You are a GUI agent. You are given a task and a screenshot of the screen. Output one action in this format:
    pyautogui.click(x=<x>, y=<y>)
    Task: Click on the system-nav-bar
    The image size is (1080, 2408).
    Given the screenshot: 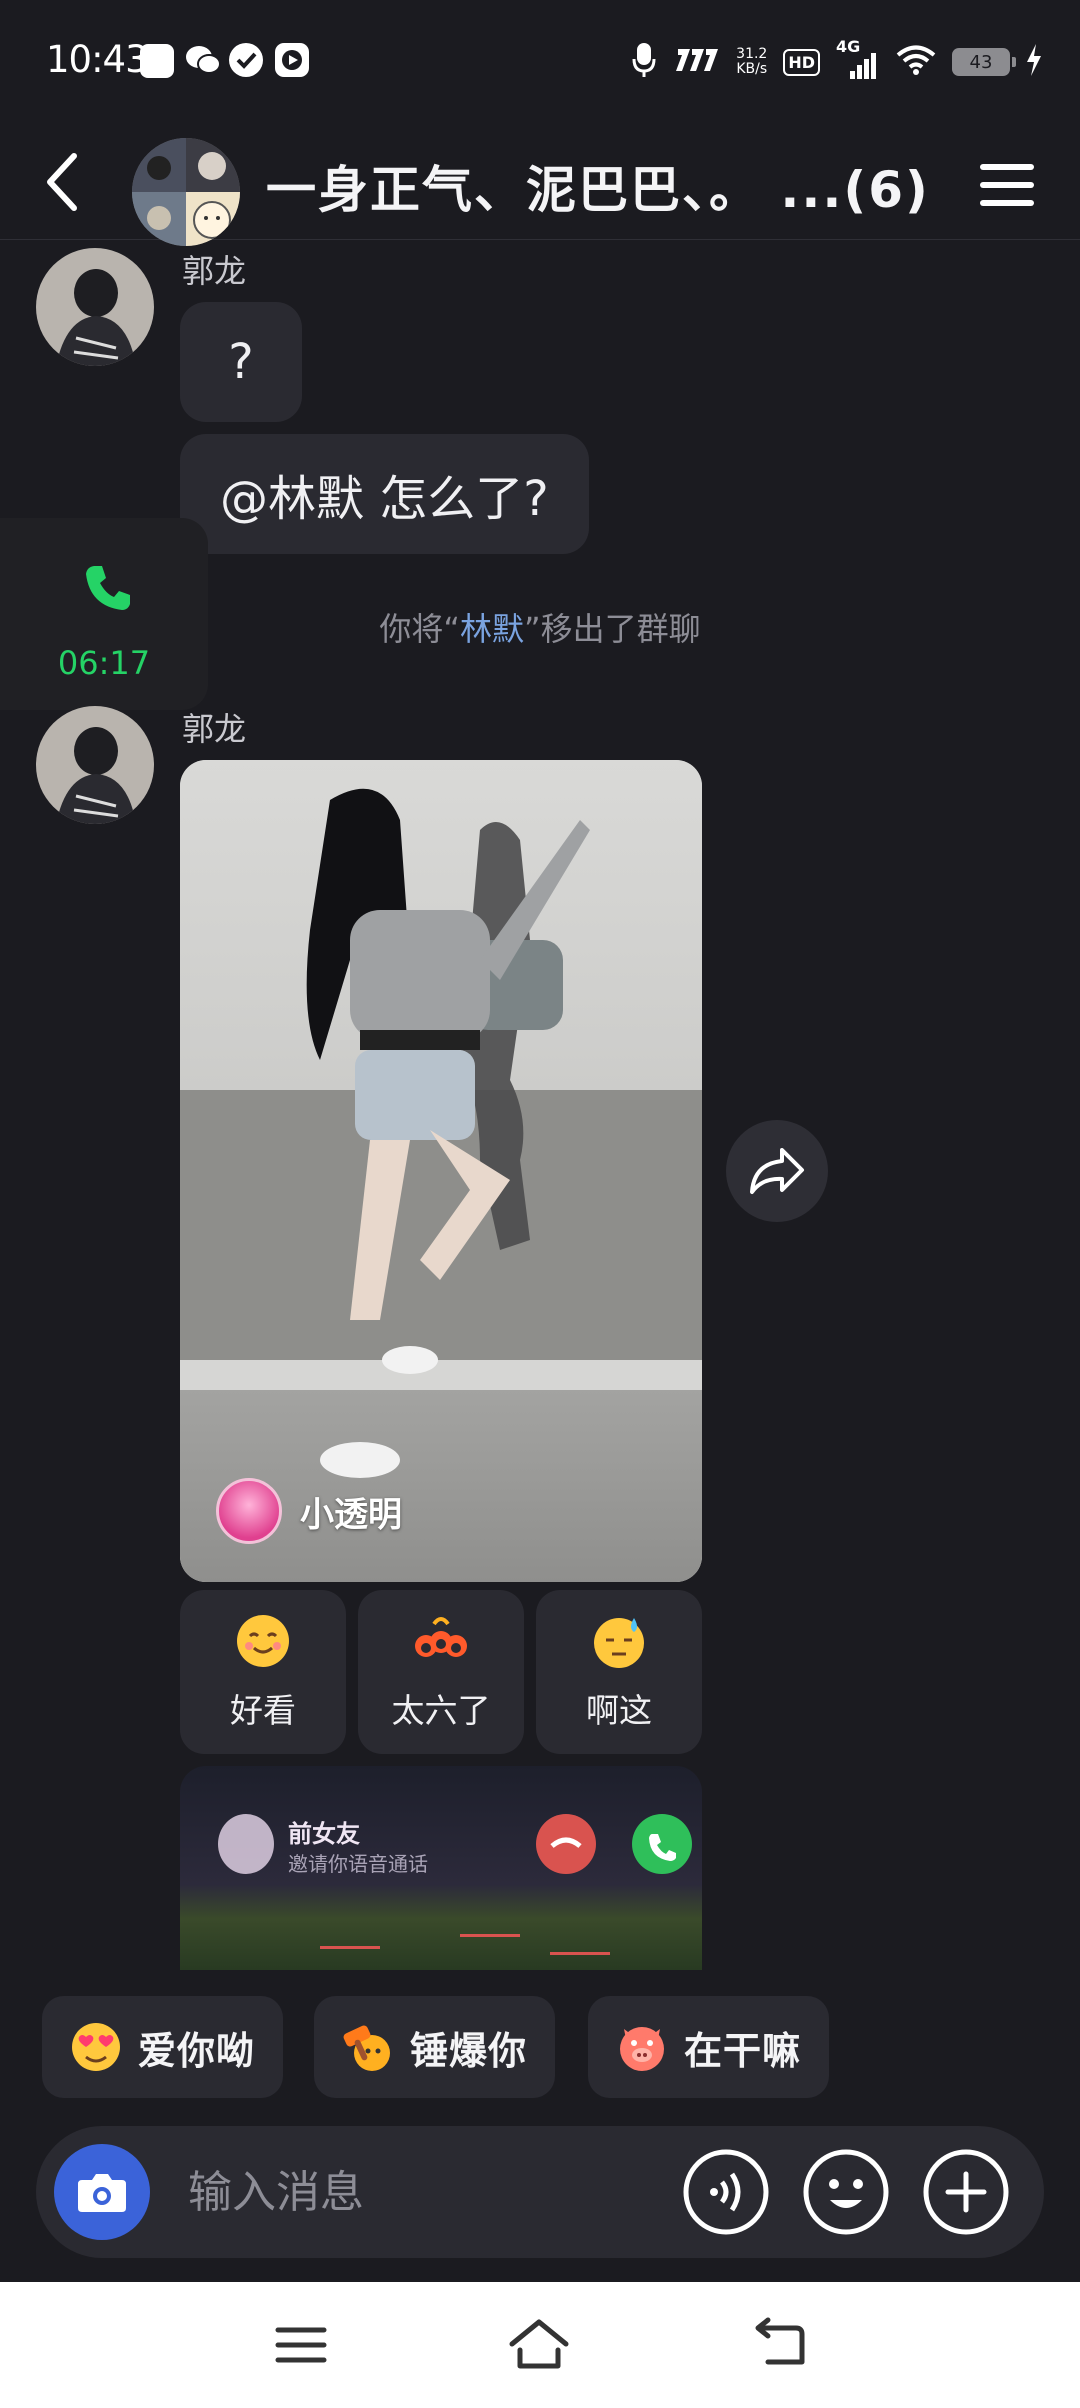 What is the action you would take?
    pyautogui.click(x=540, y=2345)
    